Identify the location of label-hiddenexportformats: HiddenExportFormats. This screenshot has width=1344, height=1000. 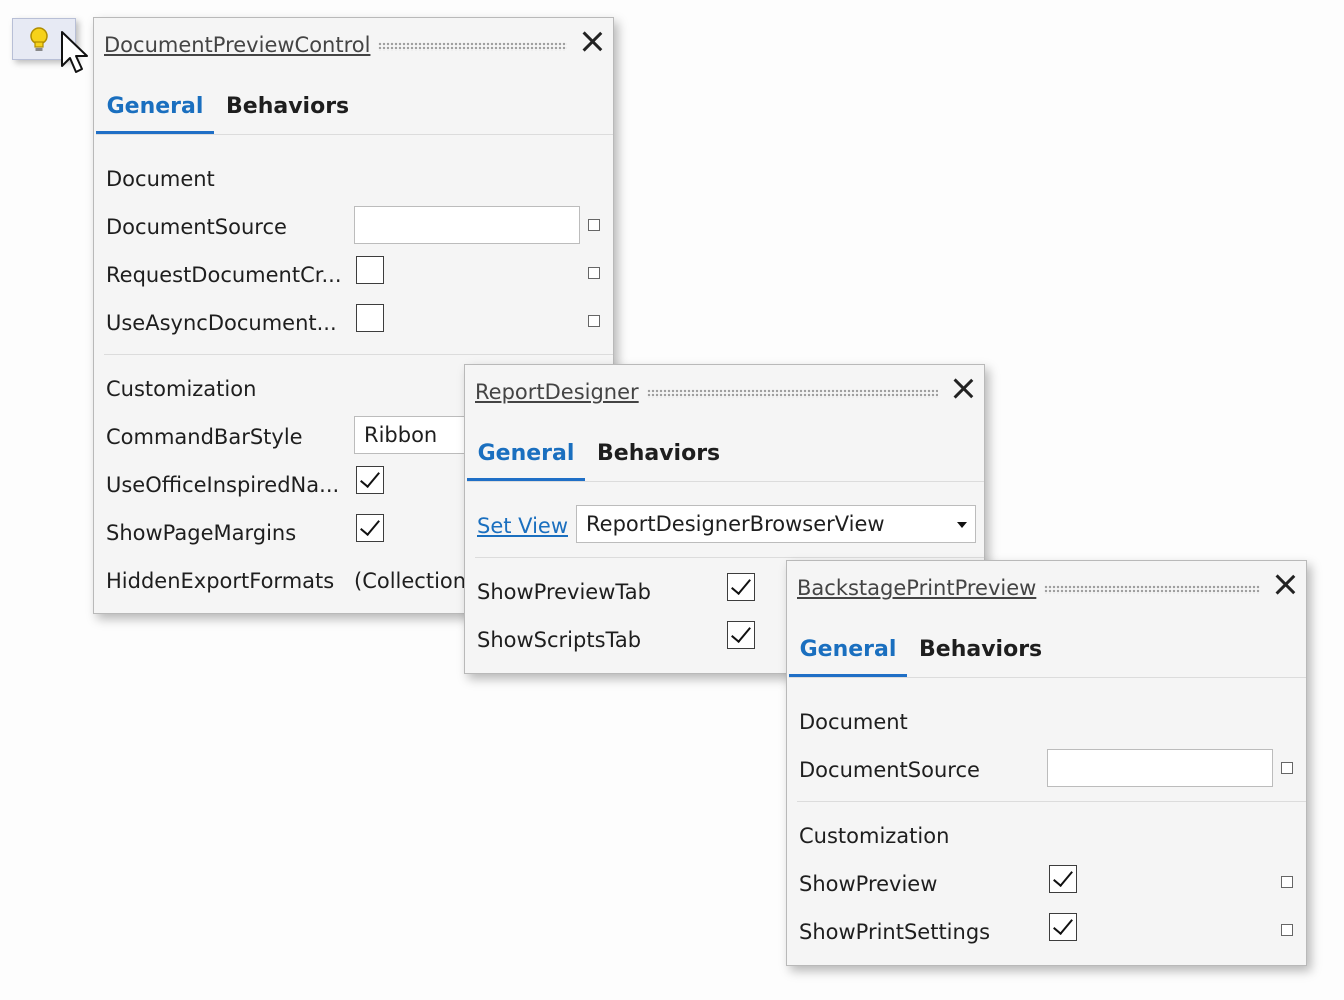
(220, 581).